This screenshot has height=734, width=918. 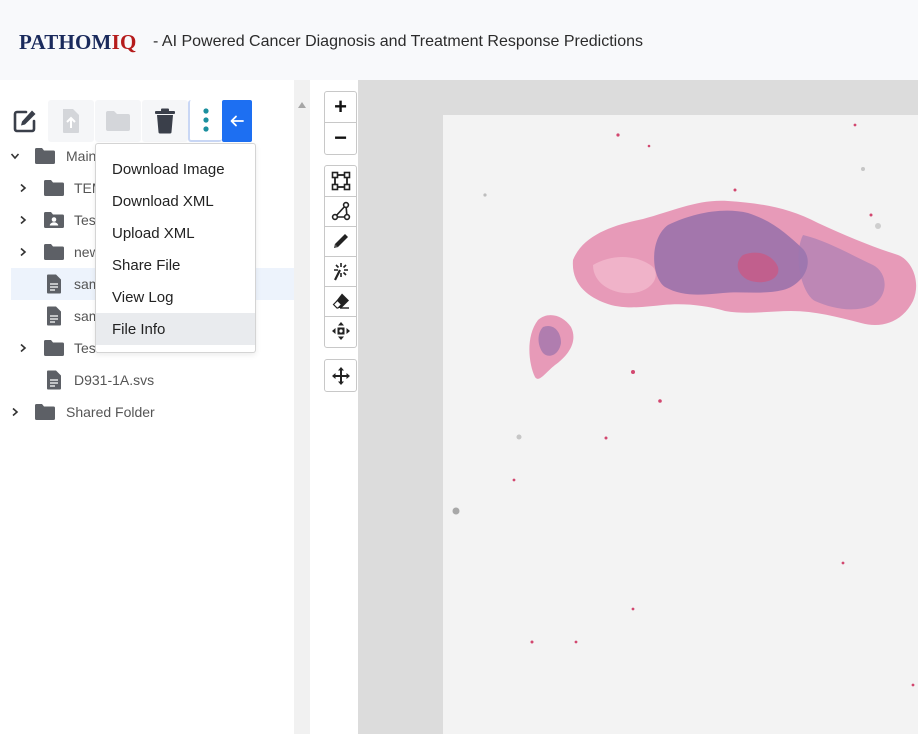 What do you see at coordinates (175, 265) in the screenshot?
I see `menu-item-share-file: Share File` at bounding box center [175, 265].